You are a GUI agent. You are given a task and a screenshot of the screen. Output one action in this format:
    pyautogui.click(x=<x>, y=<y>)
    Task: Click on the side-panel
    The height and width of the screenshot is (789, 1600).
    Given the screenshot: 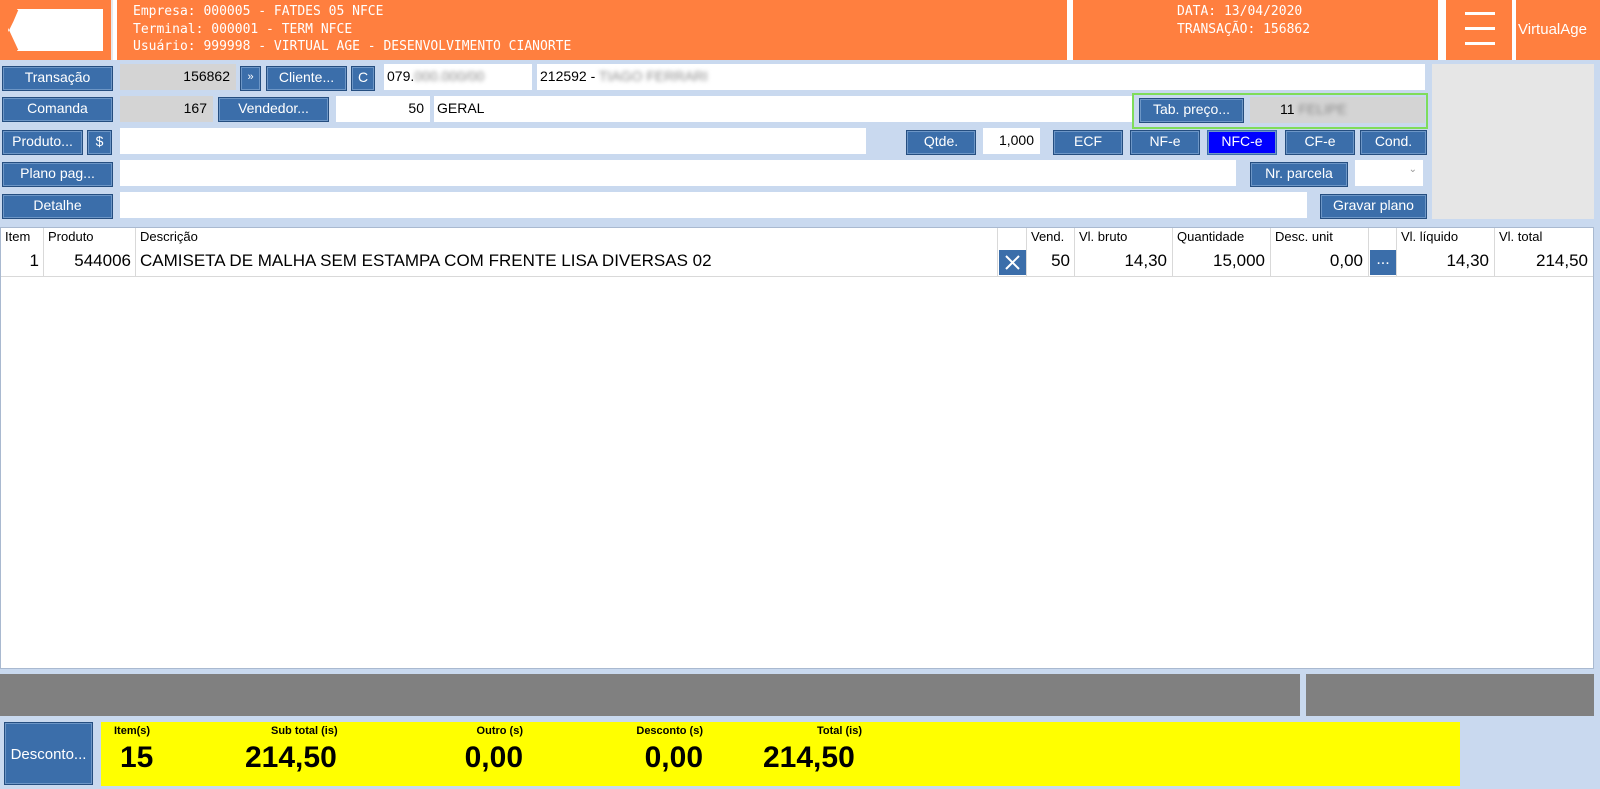 What is the action you would take?
    pyautogui.click(x=1513, y=141)
    